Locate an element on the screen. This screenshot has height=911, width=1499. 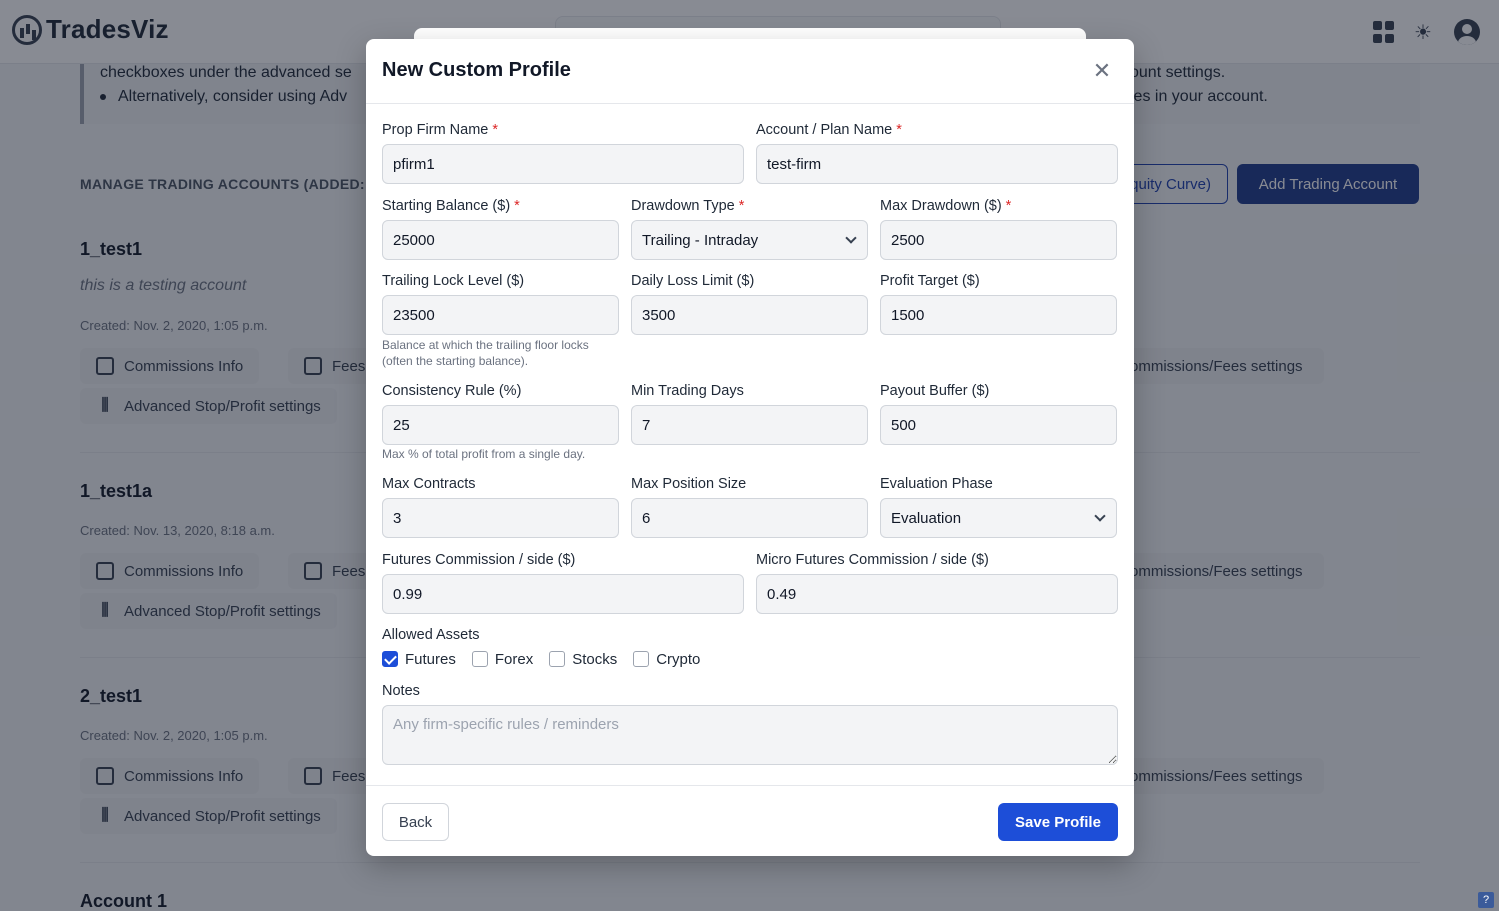
max-contracts-input is located at coordinates (500, 518).